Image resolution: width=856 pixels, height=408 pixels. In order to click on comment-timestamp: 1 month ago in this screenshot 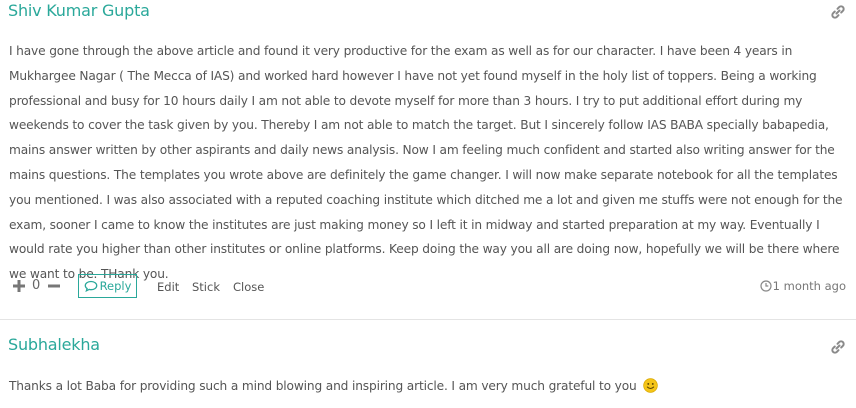, I will do `click(803, 286)`.